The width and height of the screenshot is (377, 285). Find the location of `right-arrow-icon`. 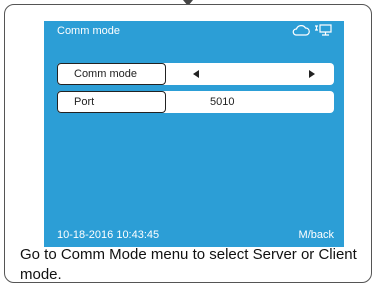

right-arrow-icon is located at coordinates (312, 74).